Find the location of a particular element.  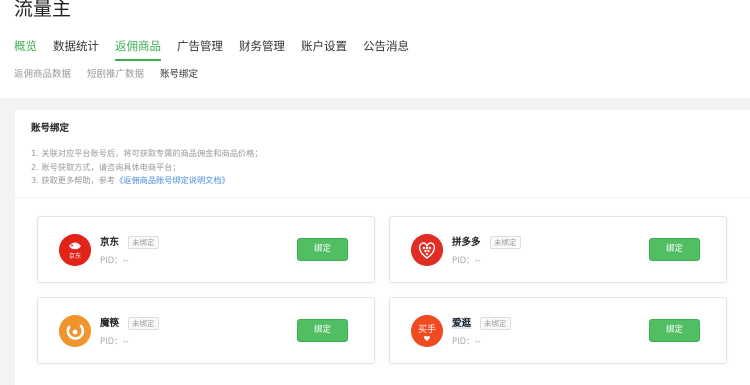

main-nav: 概览 数据统计 返佣商品 广告管理 财务管理 账户设置 公告消息 is located at coordinates (219, 50).